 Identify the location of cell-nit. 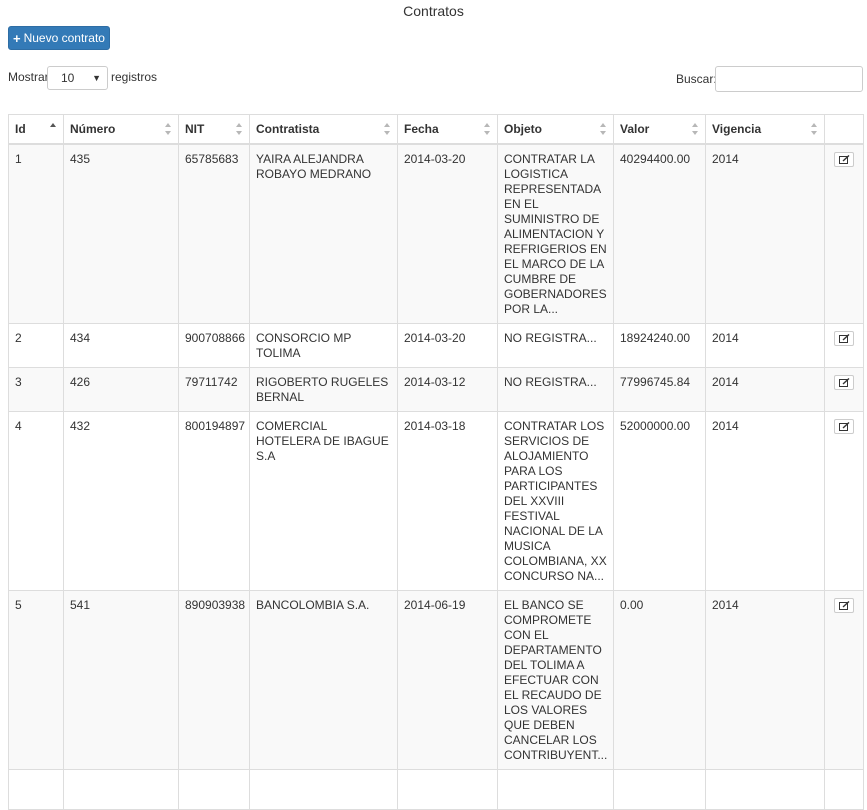
(214, 789).